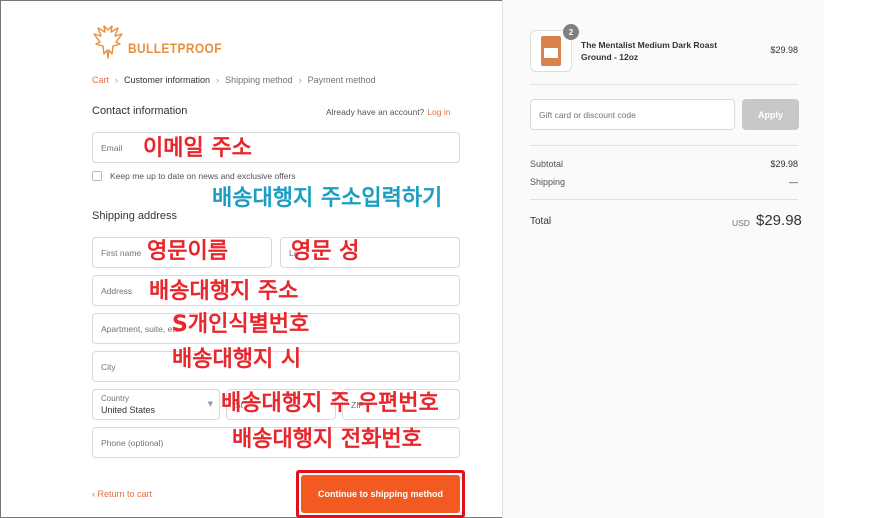 The image size is (870, 518). I want to click on brand-name: BULLETPROOF, so click(175, 48).